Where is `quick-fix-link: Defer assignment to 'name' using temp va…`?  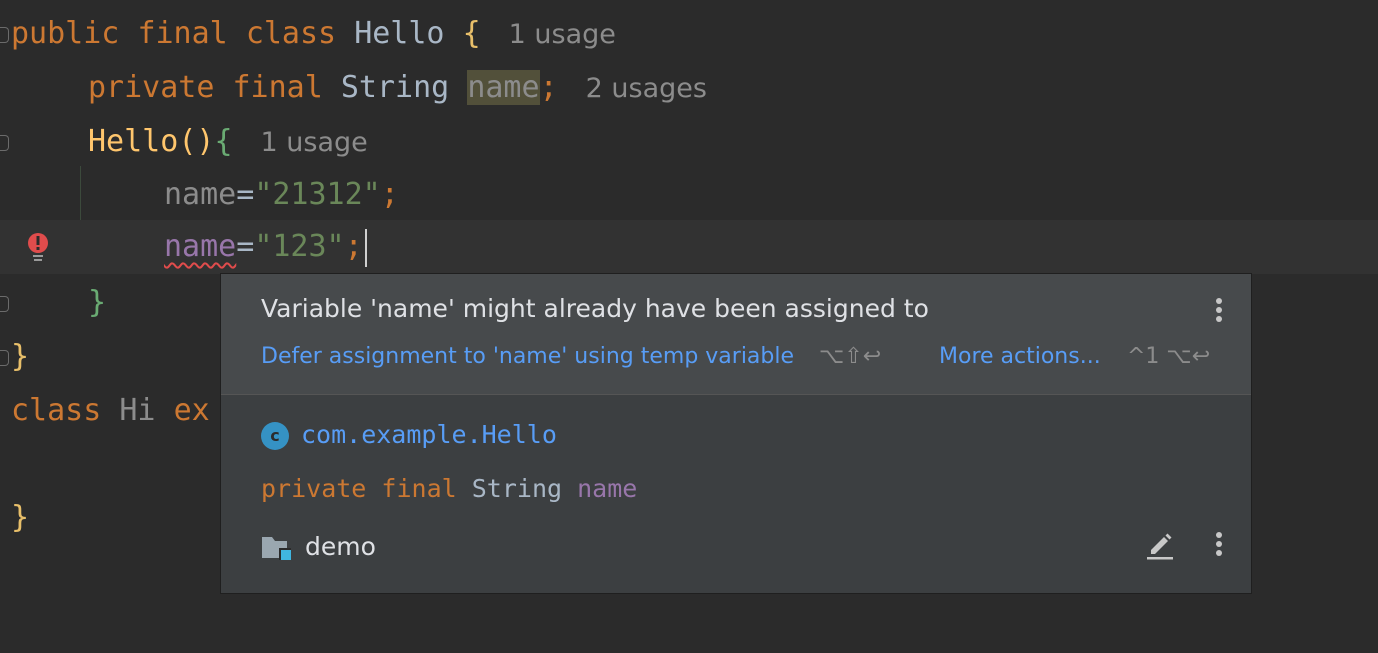 quick-fix-link: Defer assignment to 'name' using temp va… is located at coordinates (527, 356).